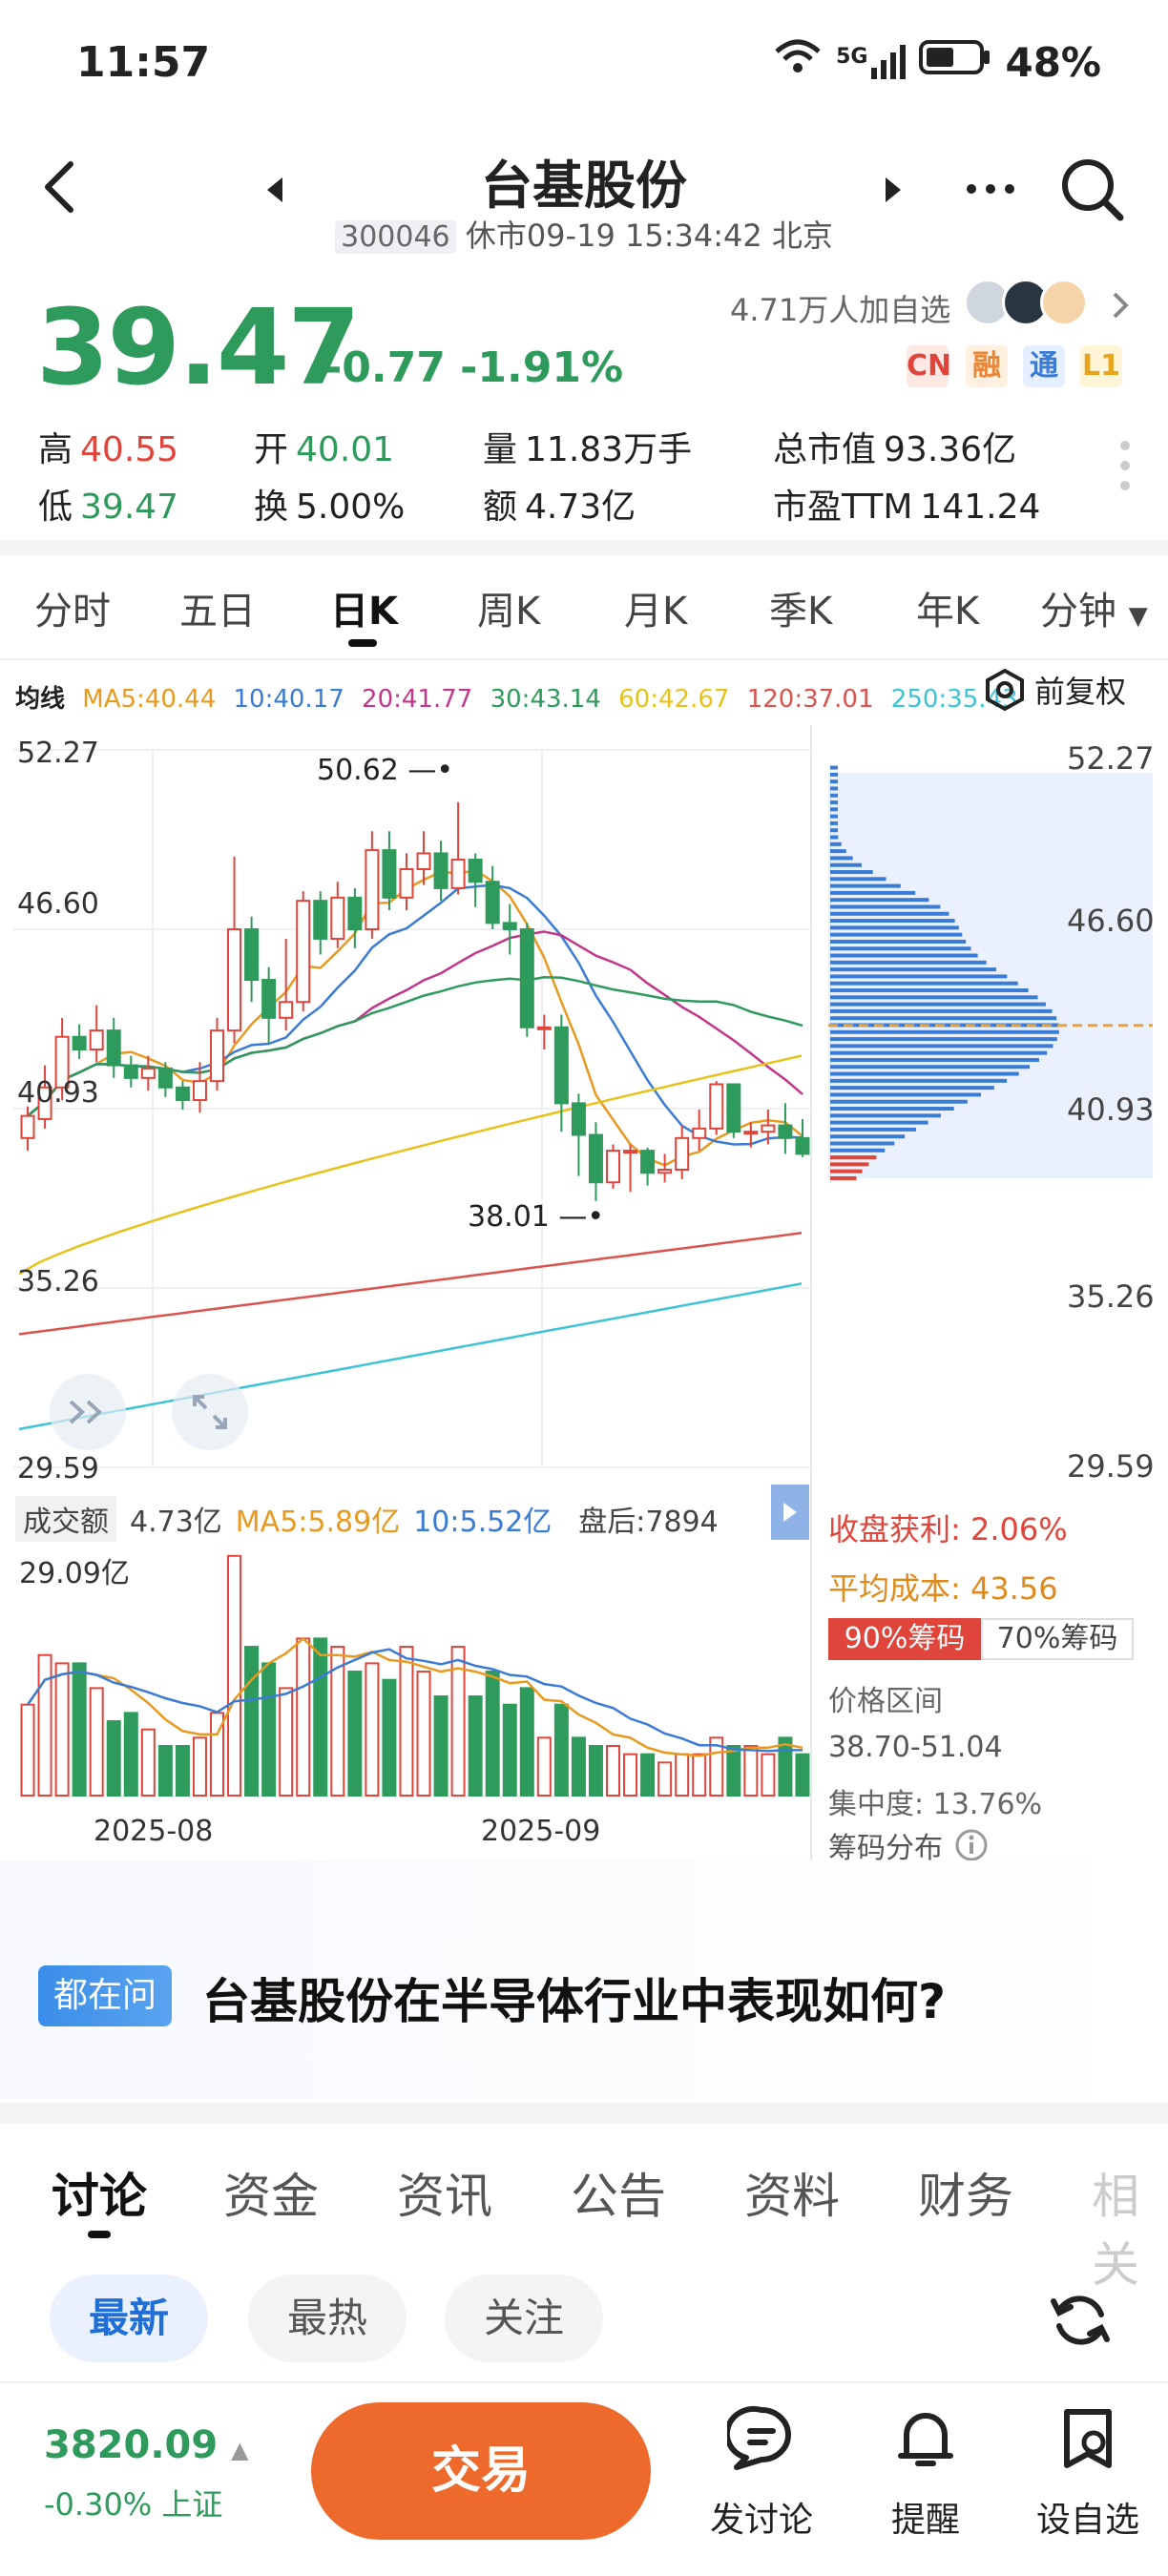 The height and width of the screenshot is (2576, 1168). What do you see at coordinates (415, 1023) in the screenshot?
I see `ma-line` at bounding box center [415, 1023].